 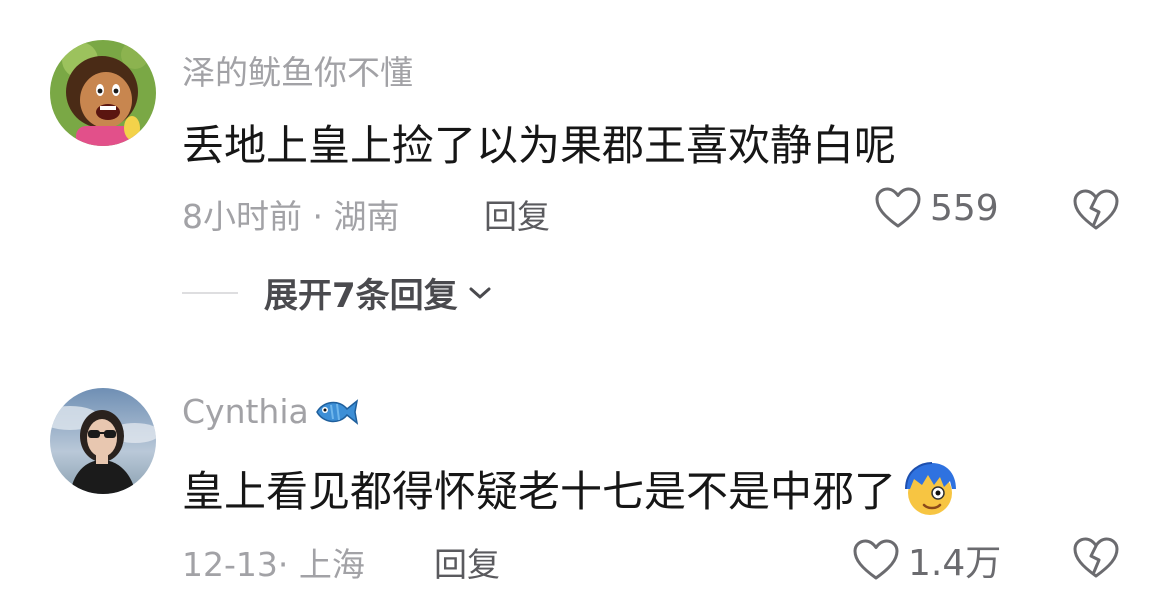 I want to click on like-button: 559, so click(x=936, y=208).